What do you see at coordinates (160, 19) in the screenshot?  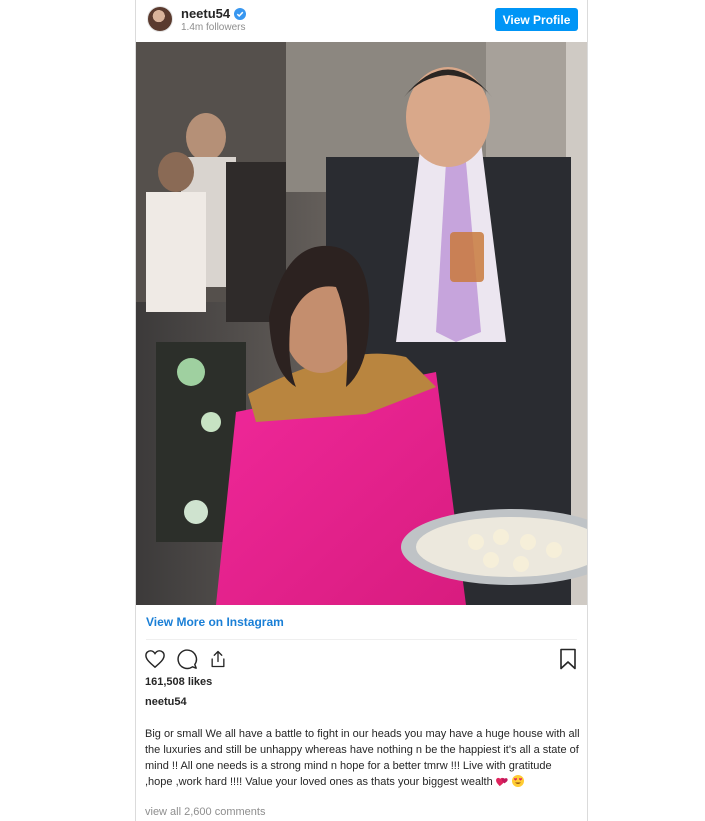 I see `avatar` at bounding box center [160, 19].